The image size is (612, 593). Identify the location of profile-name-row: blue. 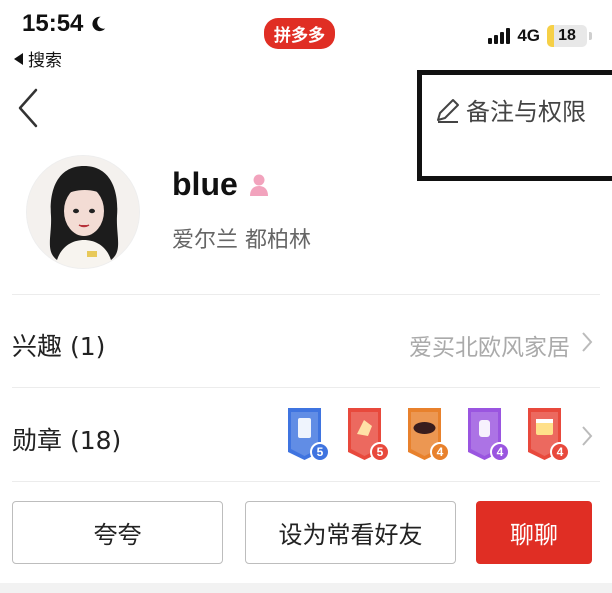
(221, 184).